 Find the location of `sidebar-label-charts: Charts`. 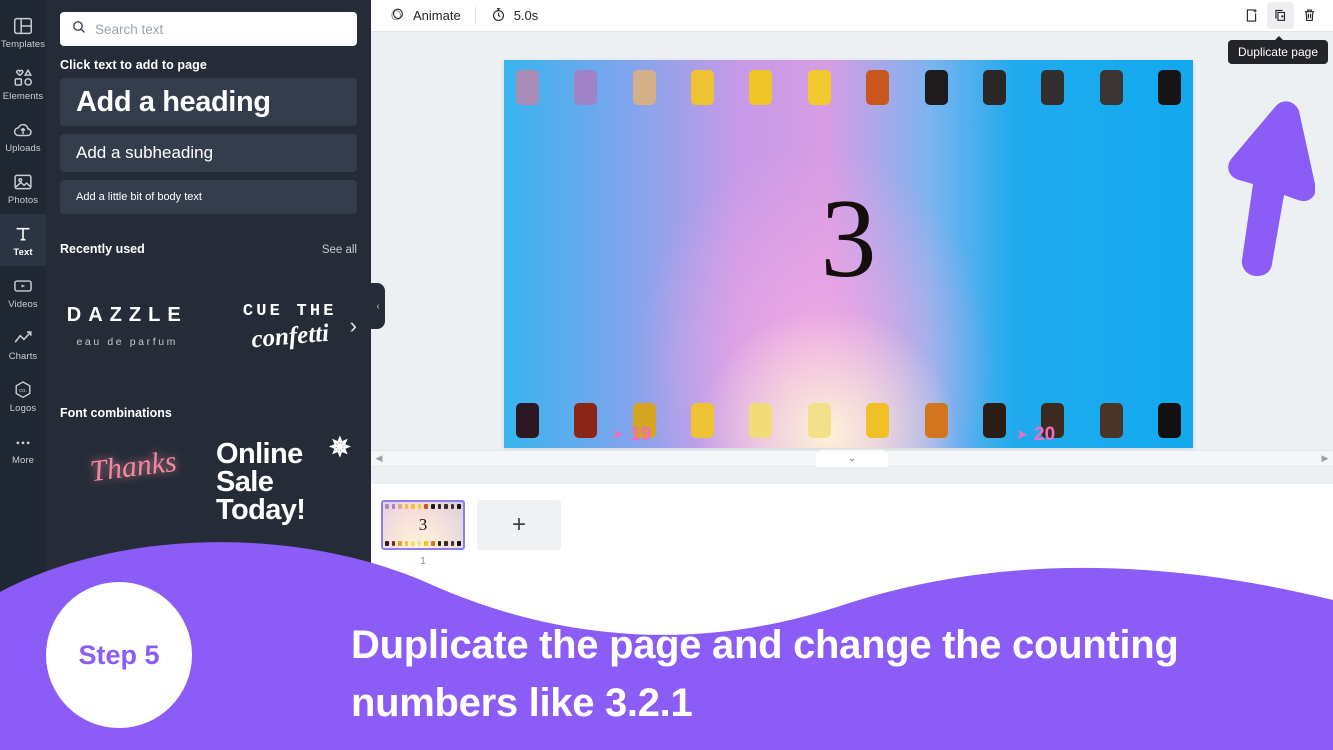

sidebar-label-charts: Charts is located at coordinates (23, 356).